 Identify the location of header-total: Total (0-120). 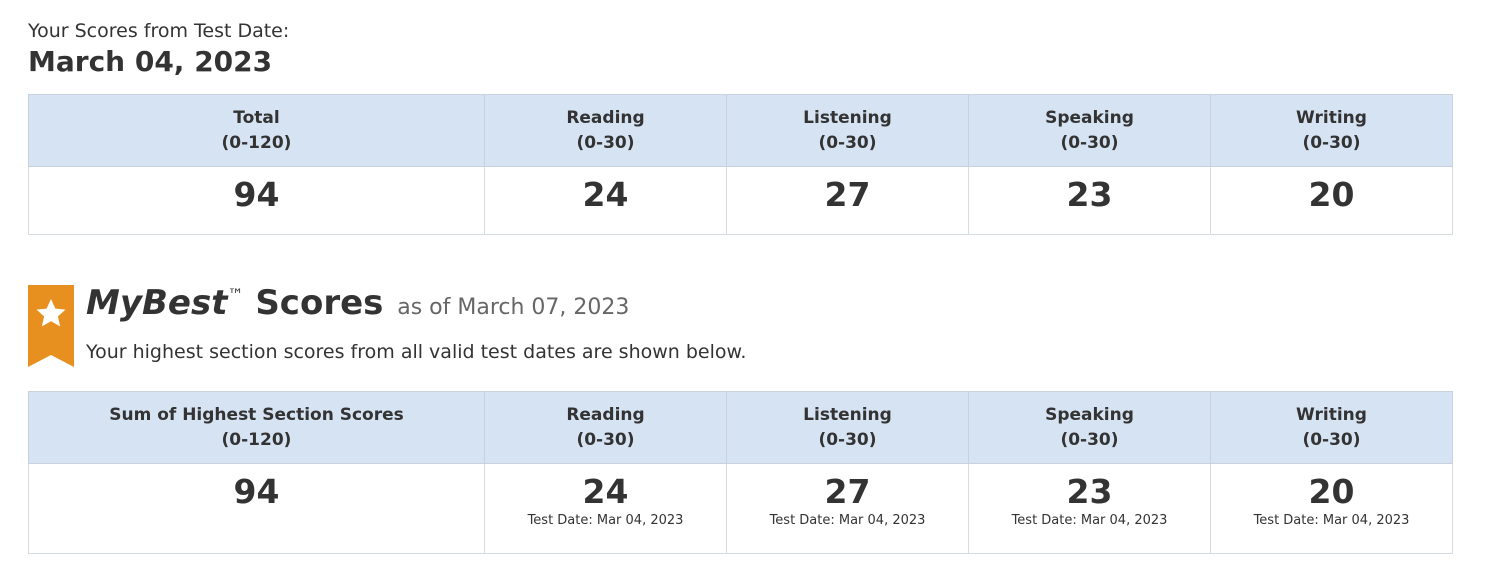
(256, 130).